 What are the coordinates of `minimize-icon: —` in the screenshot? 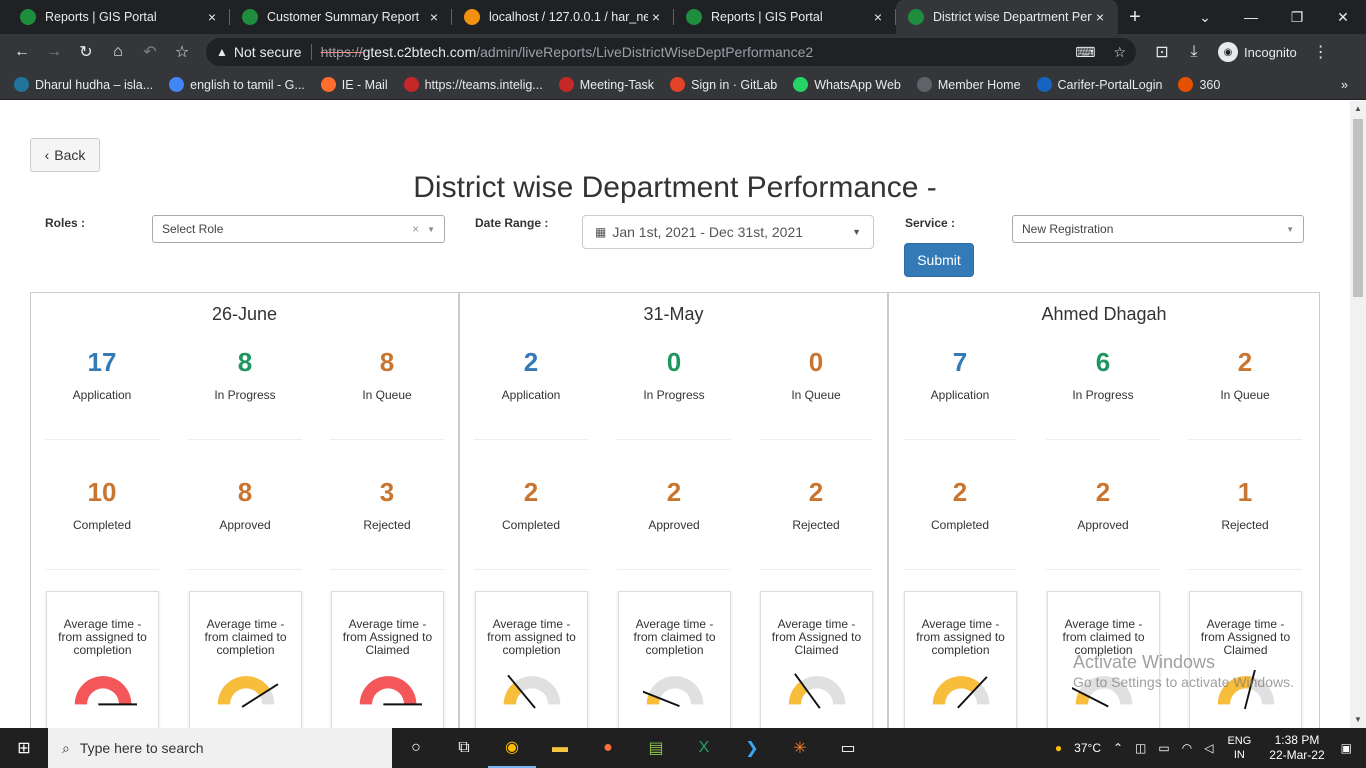 It's located at (1251, 17).